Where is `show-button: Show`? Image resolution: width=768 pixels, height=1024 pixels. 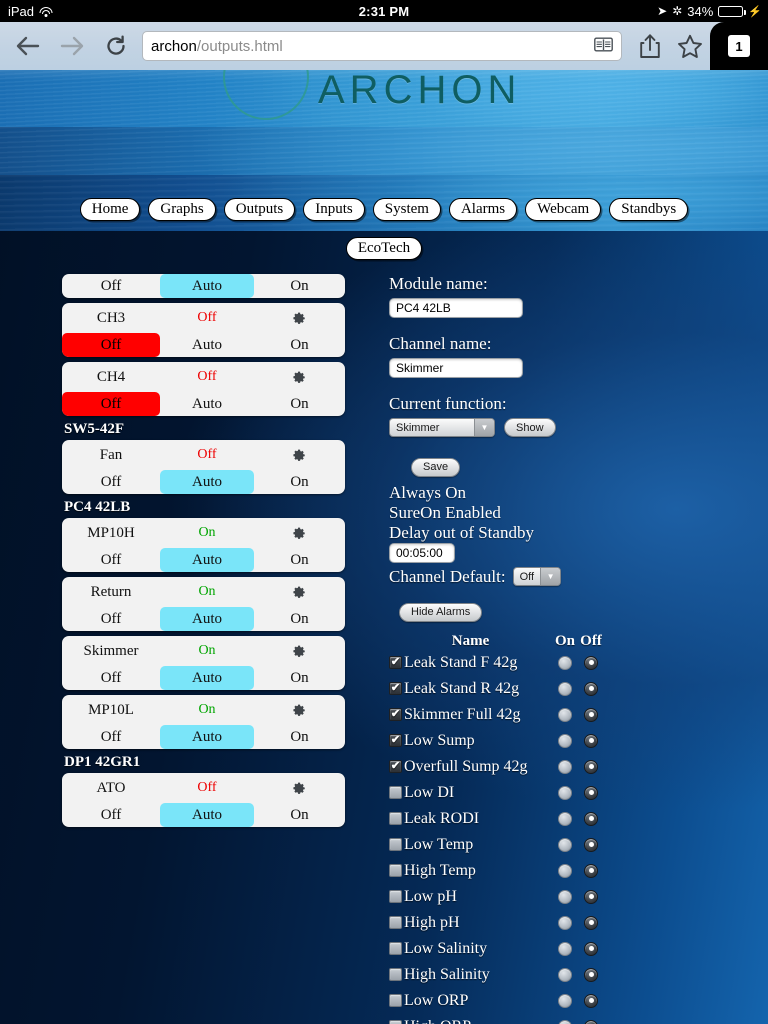 show-button: Show is located at coordinates (530, 427).